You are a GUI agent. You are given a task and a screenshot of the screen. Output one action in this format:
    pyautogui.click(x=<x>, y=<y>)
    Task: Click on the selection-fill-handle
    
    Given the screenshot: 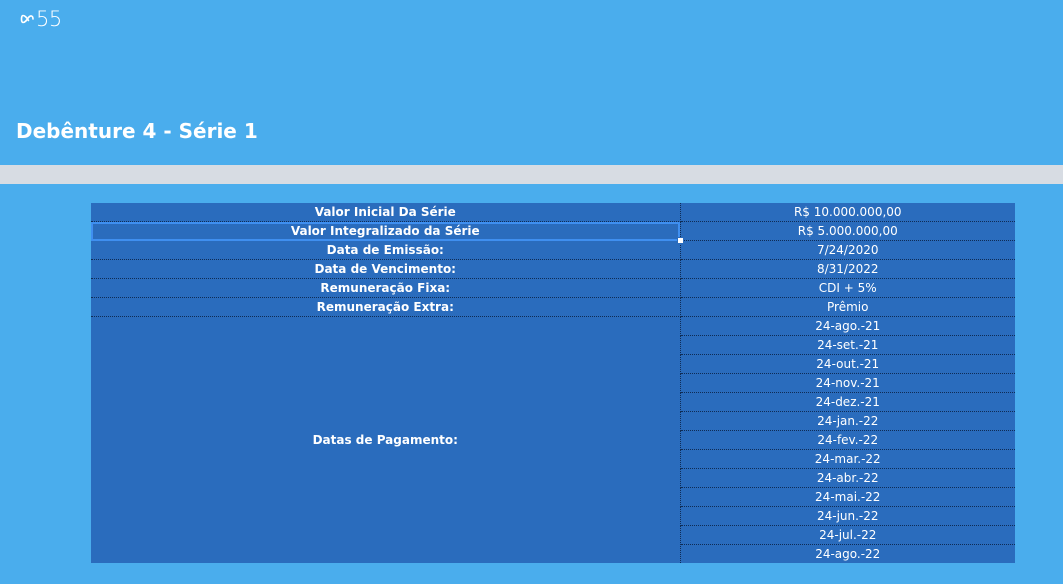 What is the action you would take?
    pyautogui.click(x=680, y=240)
    